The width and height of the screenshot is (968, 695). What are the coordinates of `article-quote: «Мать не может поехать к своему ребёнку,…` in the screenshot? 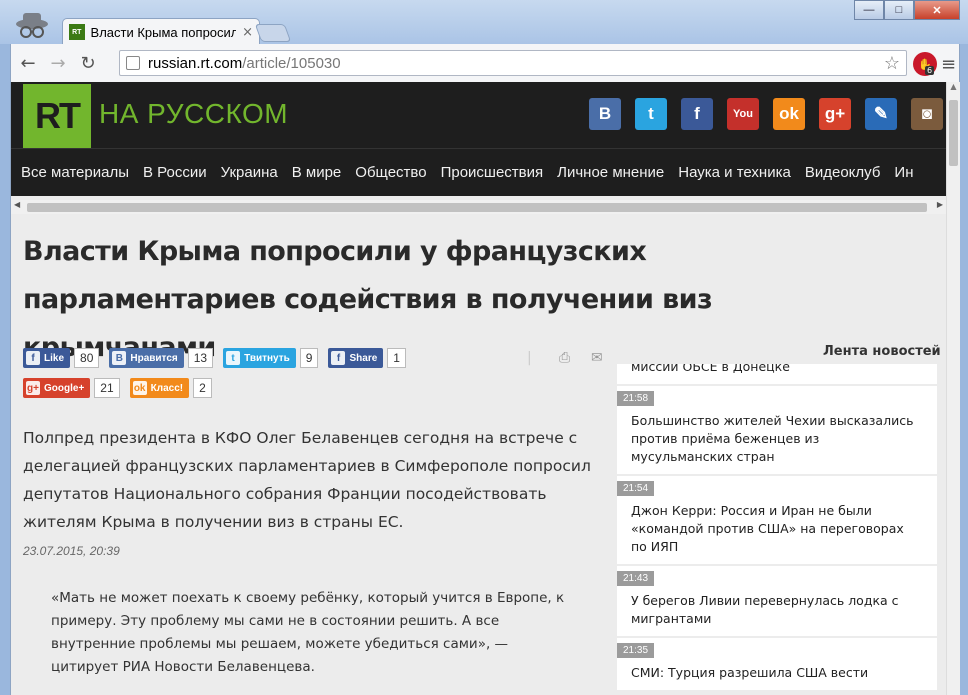 It's located at (308, 632).